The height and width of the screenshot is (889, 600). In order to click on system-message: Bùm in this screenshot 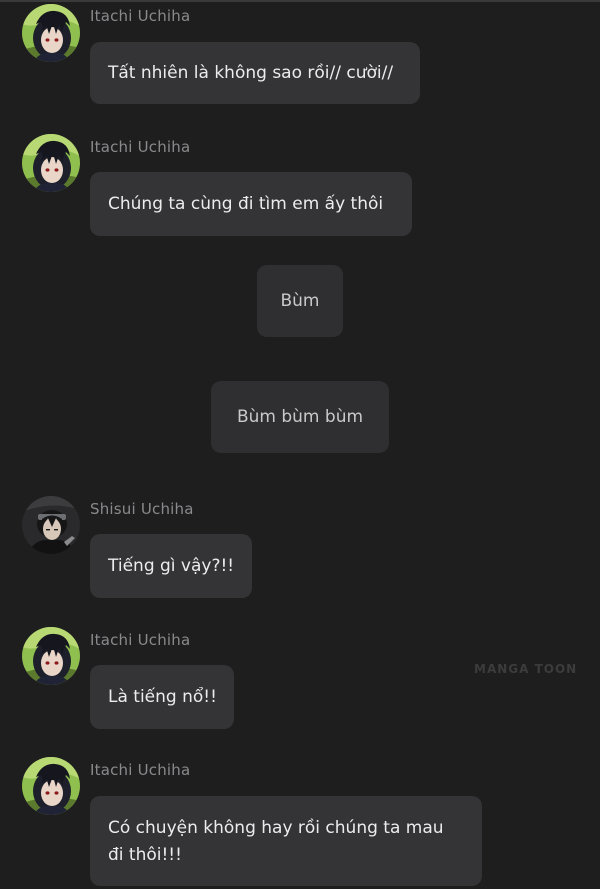, I will do `click(300, 301)`.